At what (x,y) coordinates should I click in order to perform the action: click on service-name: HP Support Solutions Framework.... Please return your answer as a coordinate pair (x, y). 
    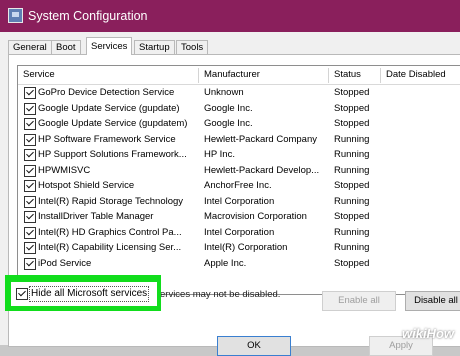
    Looking at the image, I should click on (112, 154).